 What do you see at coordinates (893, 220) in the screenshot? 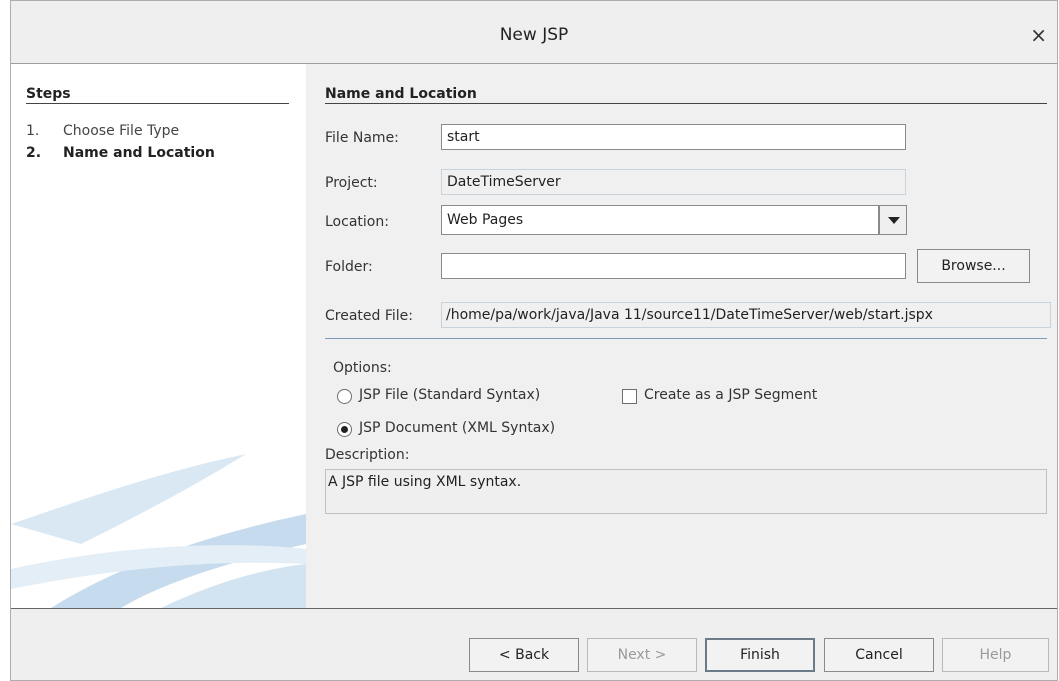
I see `chevron-down-icon` at bounding box center [893, 220].